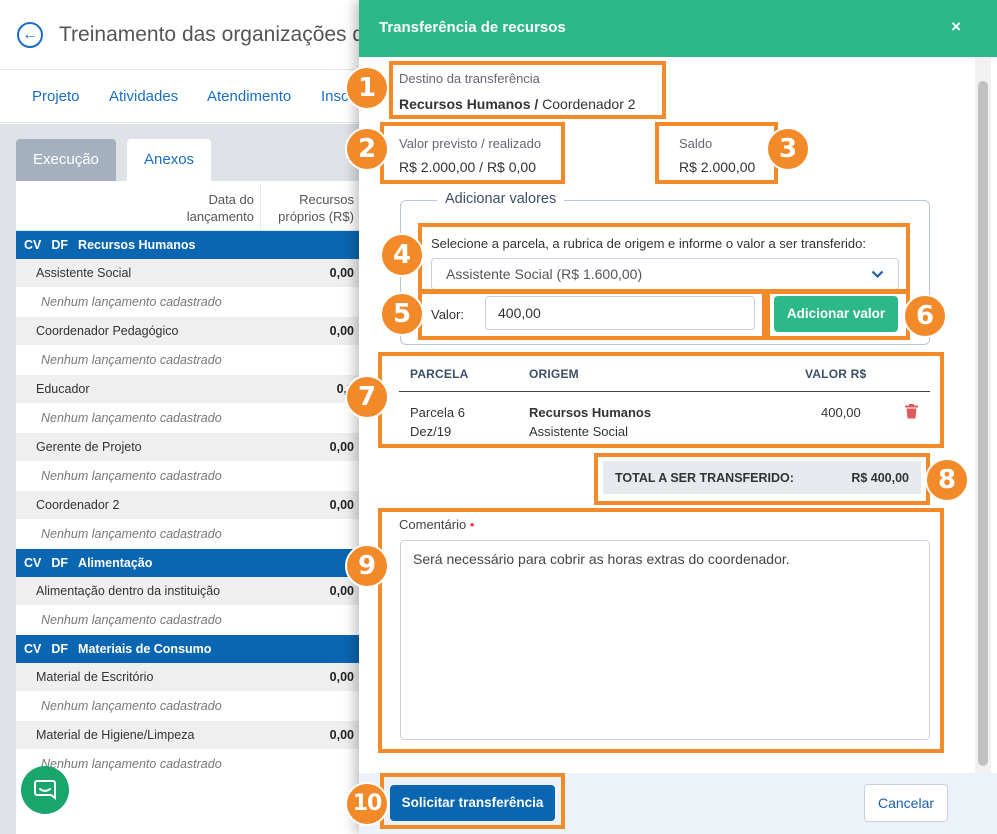 This screenshot has height=834, width=997. Describe the element at coordinates (188, 735) in the screenshot. I see `table-row: Material de Higiene/Limpeza 0,00` at that location.